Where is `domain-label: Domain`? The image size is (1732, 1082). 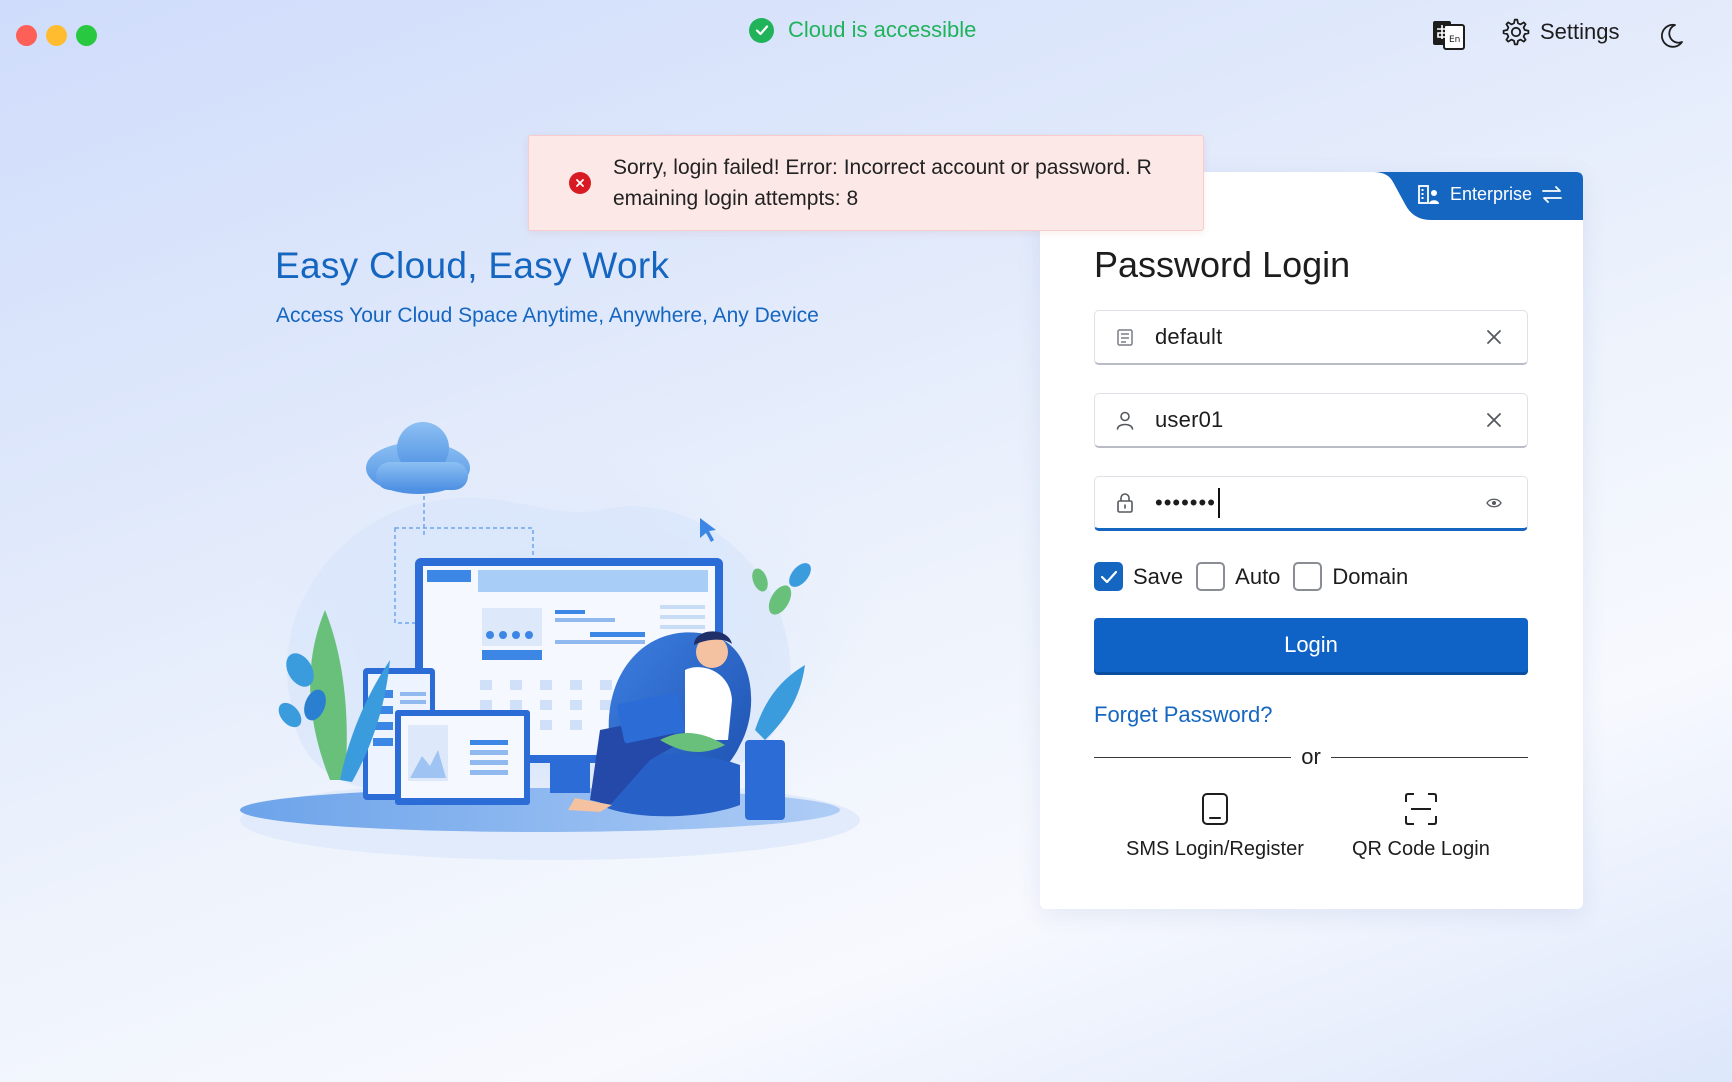
domain-label: Domain is located at coordinates (1370, 576).